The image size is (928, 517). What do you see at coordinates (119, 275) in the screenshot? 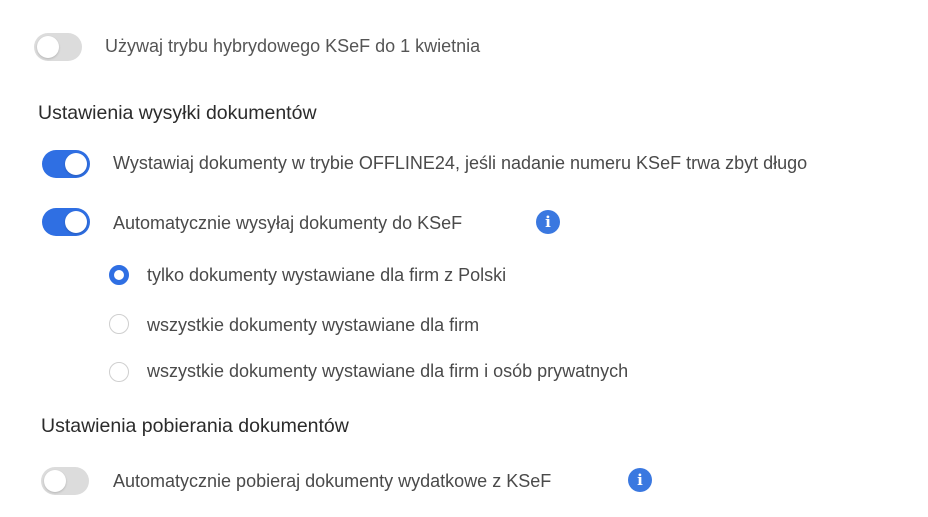
I see `scope-radio-polish-companies` at bounding box center [119, 275].